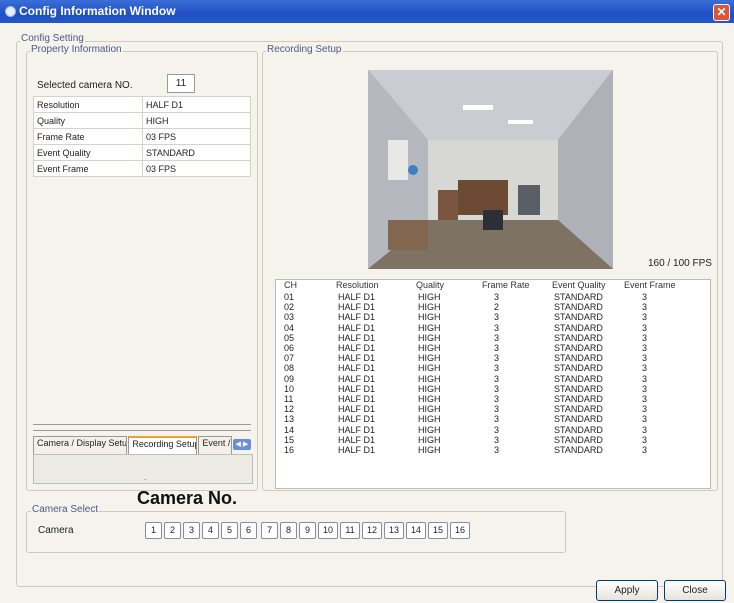  What do you see at coordinates (289, 297) in the screenshot?
I see `cell-ch: 01` at bounding box center [289, 297].